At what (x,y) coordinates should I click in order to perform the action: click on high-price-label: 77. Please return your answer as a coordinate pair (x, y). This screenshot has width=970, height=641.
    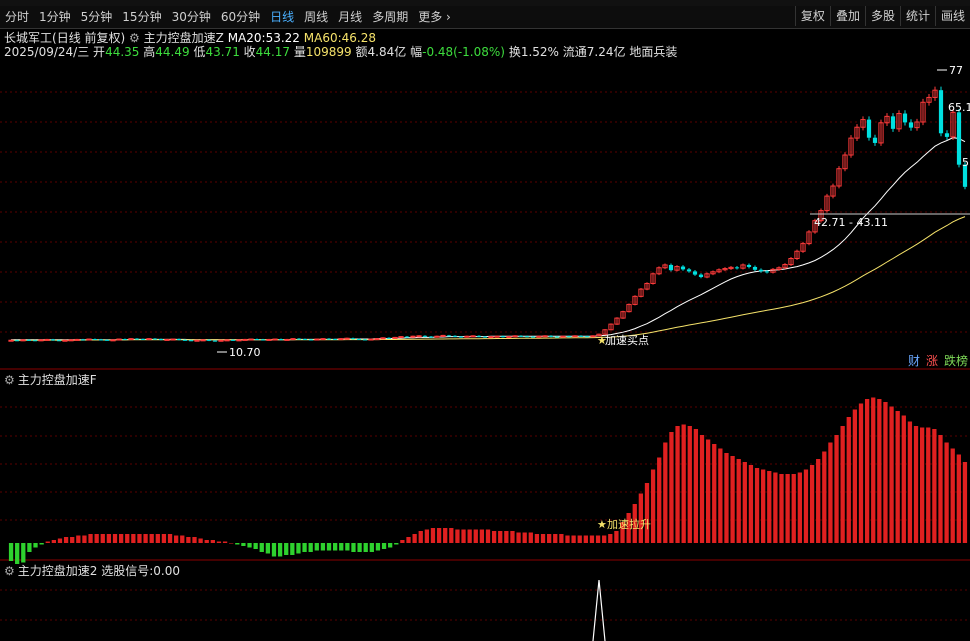
    Looking at the image, I should click on (956, 70).